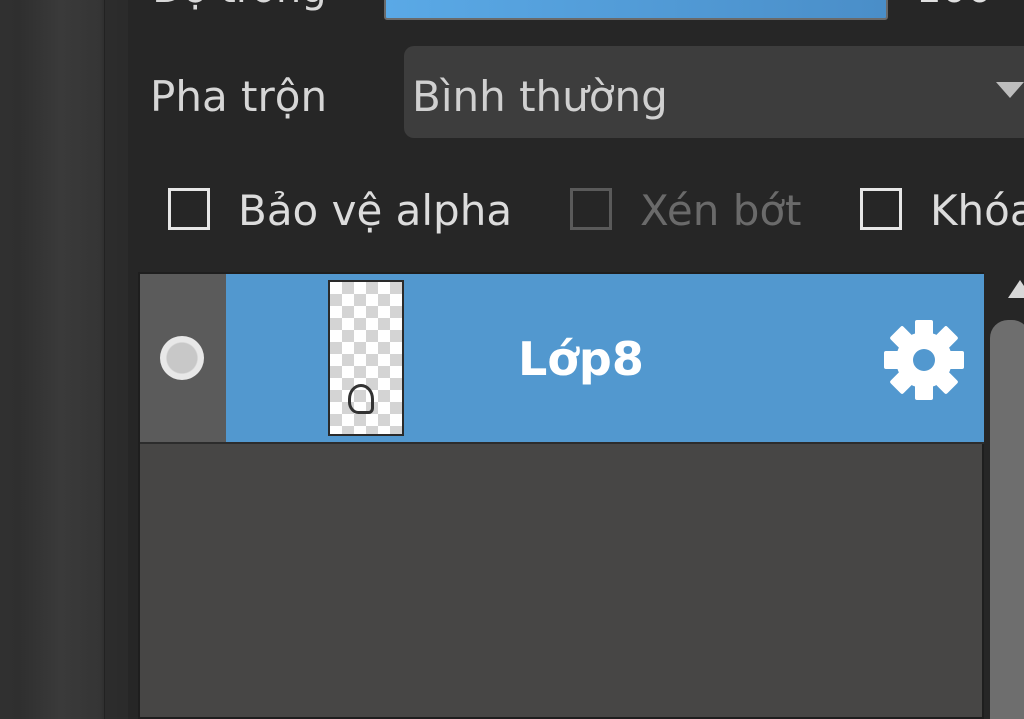 This screenshot has height=719, width=1024. I want to click on alpha-protect-label: Bảo vệ alpha, so click(375, 210).